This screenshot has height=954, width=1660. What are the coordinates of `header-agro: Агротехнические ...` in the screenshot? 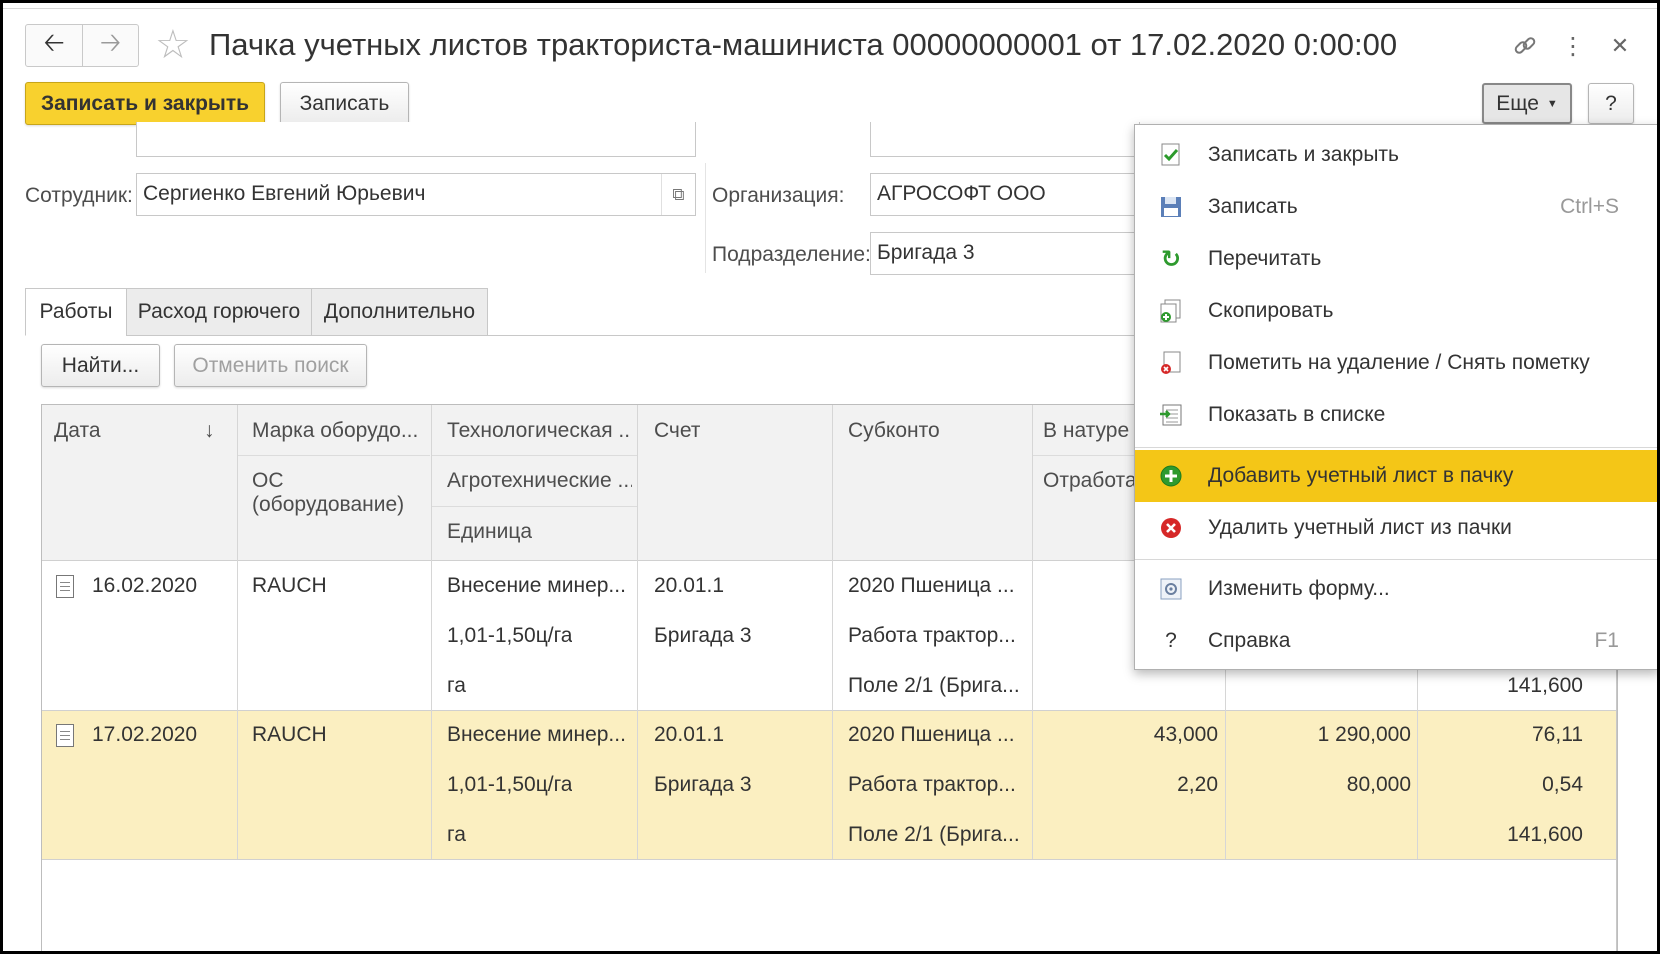 It's located at (539, 481).